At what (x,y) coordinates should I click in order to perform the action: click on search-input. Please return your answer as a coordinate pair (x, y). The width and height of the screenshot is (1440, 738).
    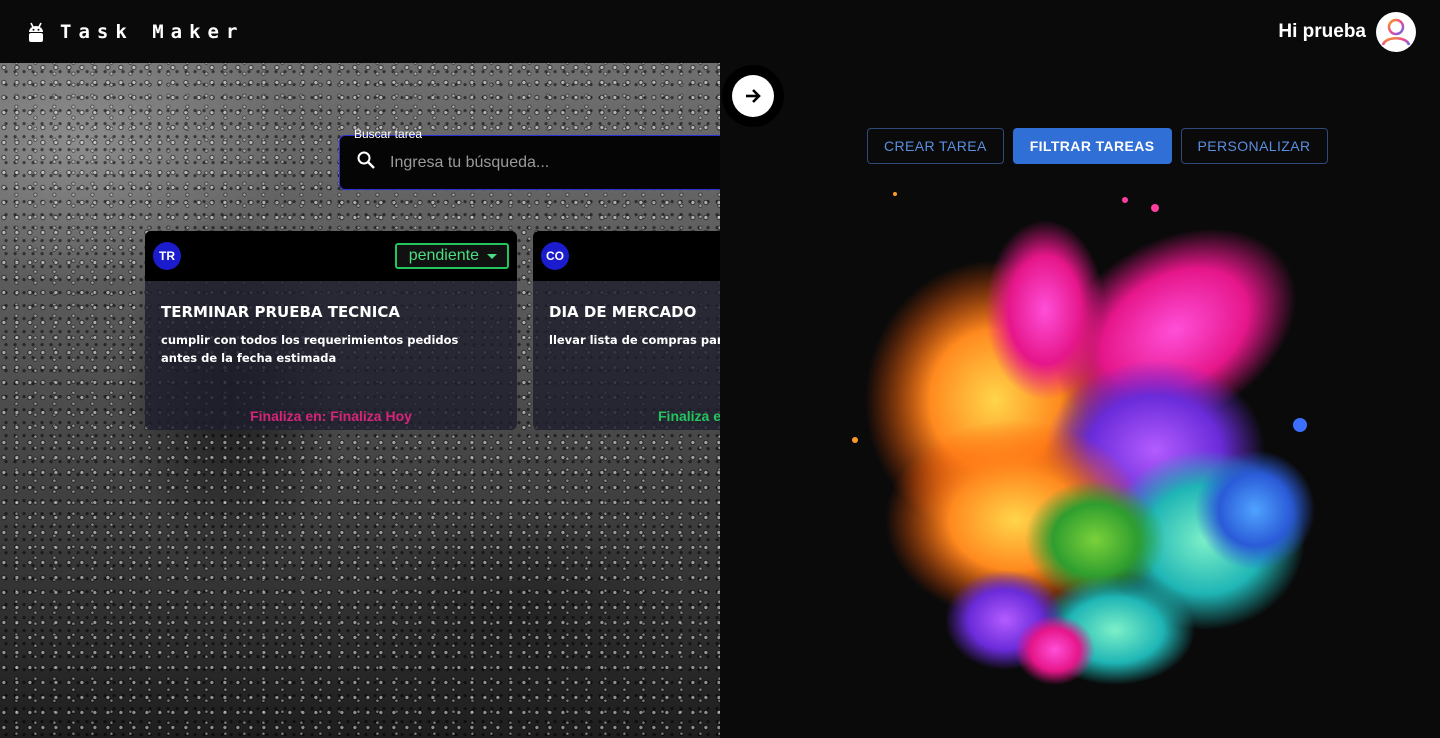
    Looking at the image, I should click on (550, 162).